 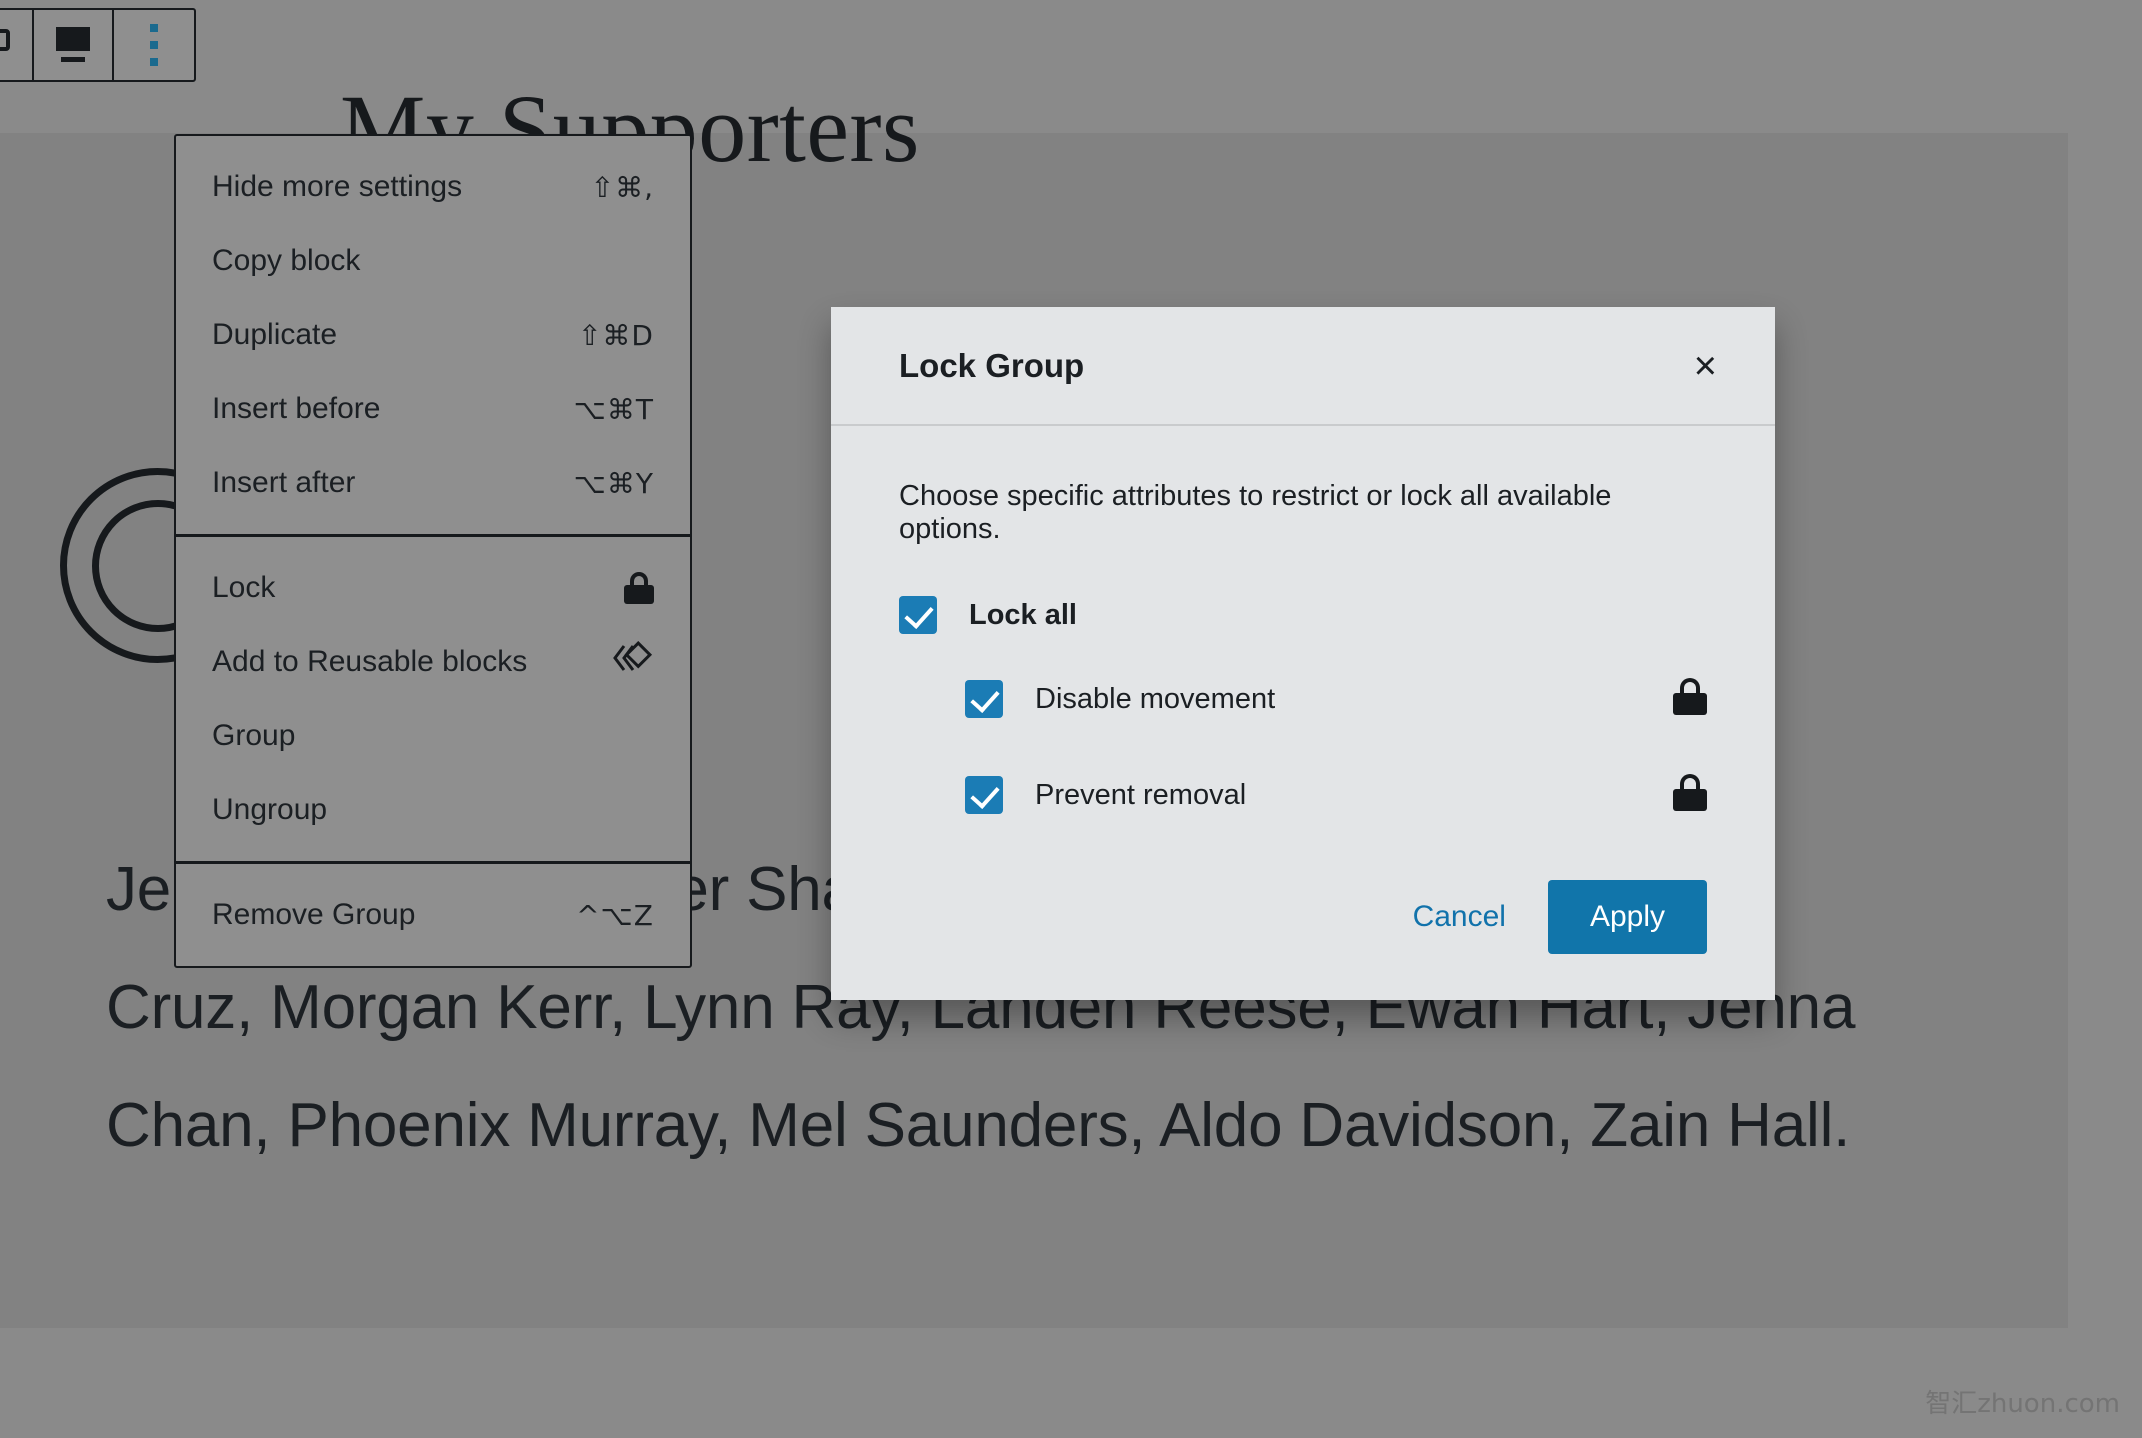 I want to click on lock-all-checkbox, so click(x=918, y=615).